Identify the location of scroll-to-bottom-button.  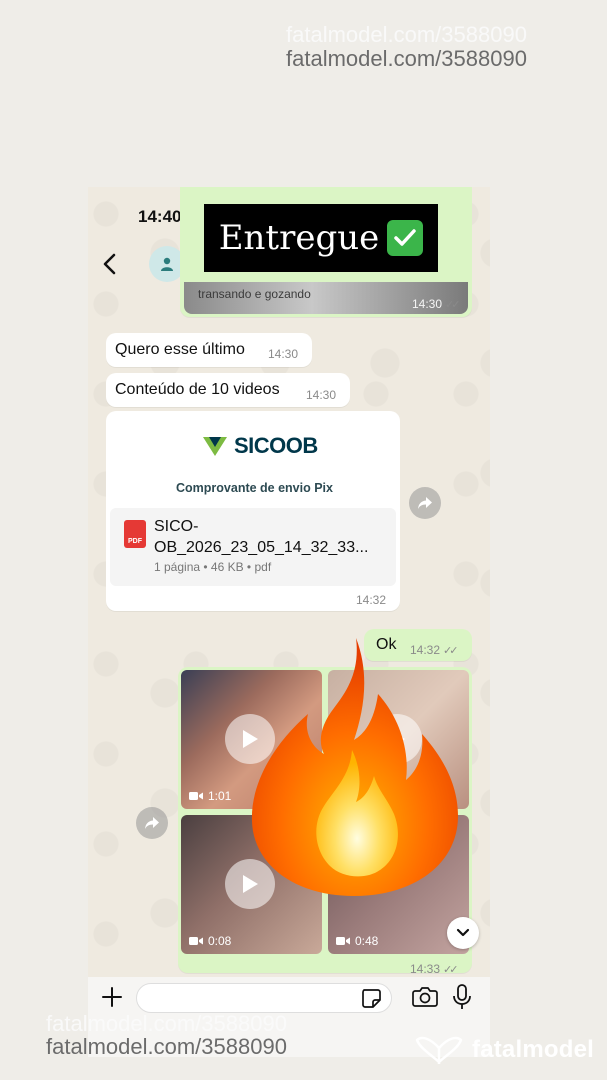
(463, 933).